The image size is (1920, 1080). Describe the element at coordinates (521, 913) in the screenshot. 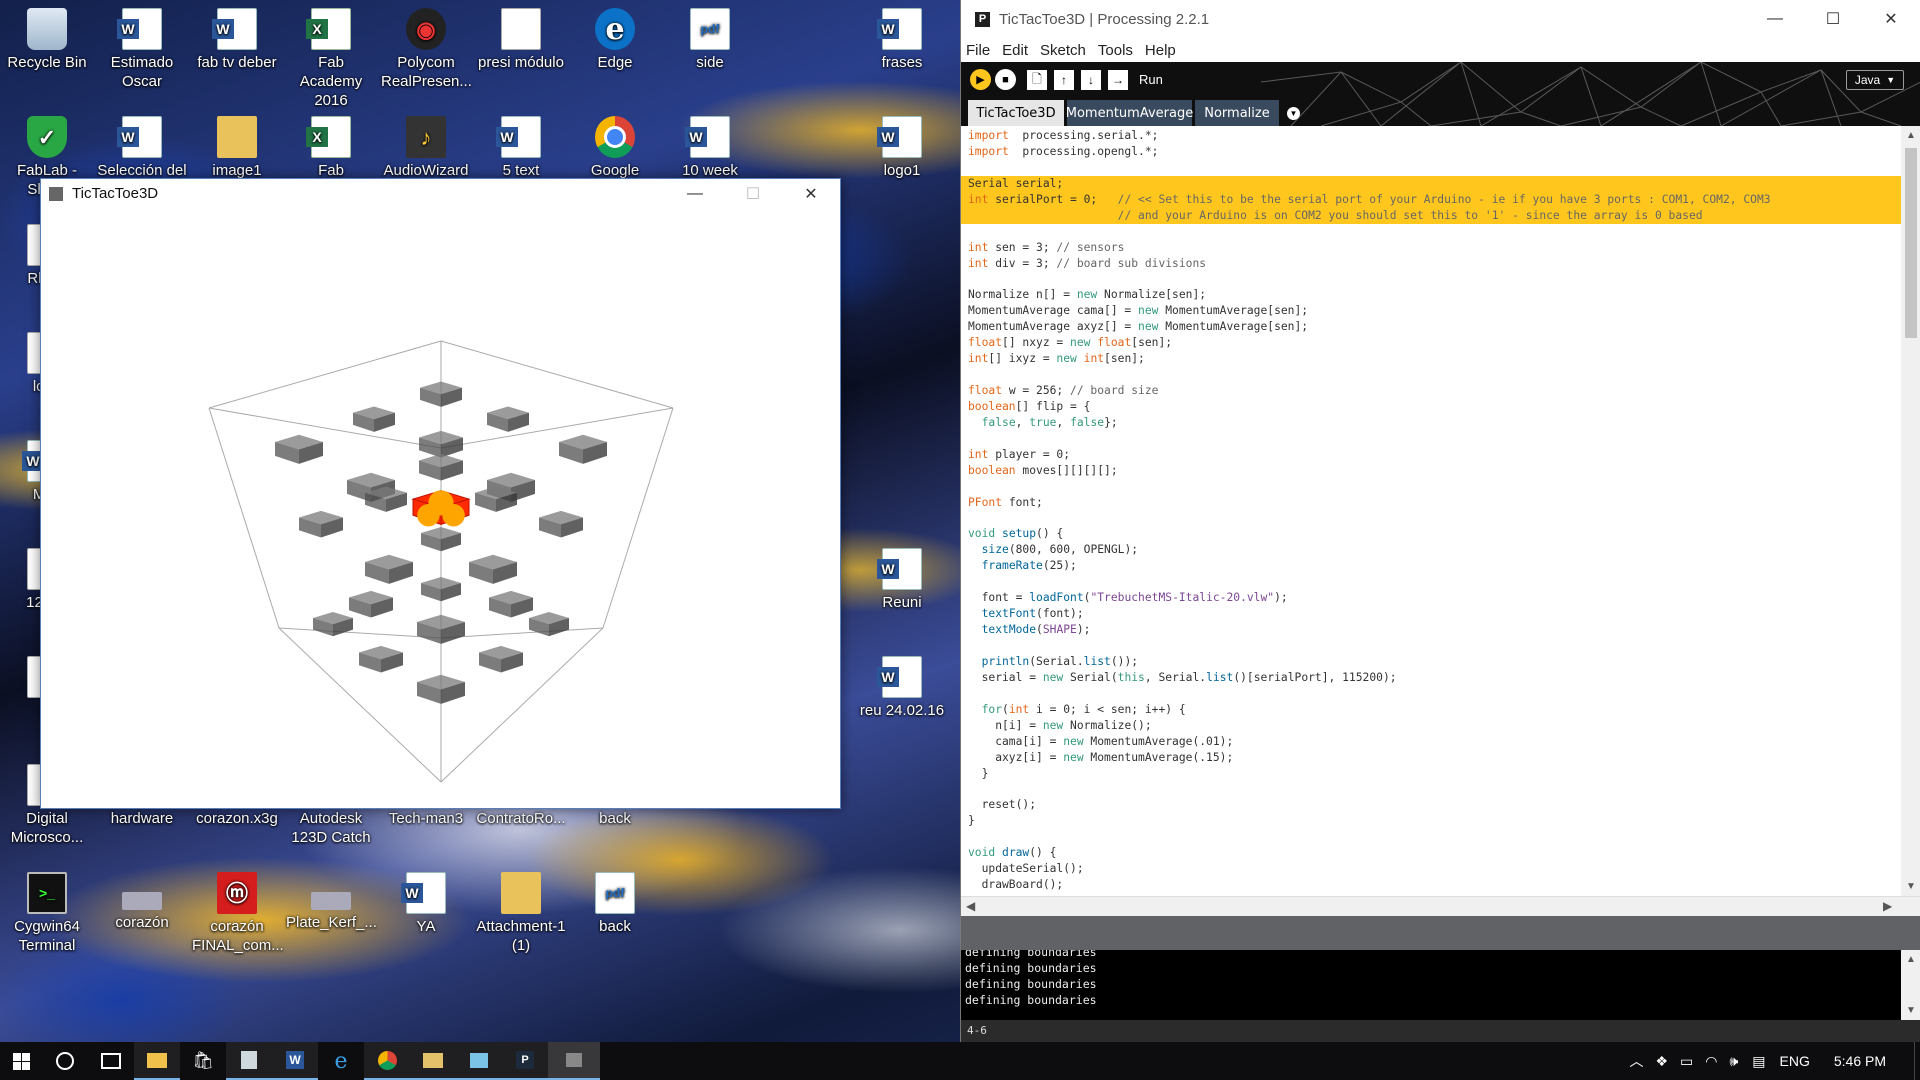

I see `desktop-icon: Attachment-1 (1)` at that location.